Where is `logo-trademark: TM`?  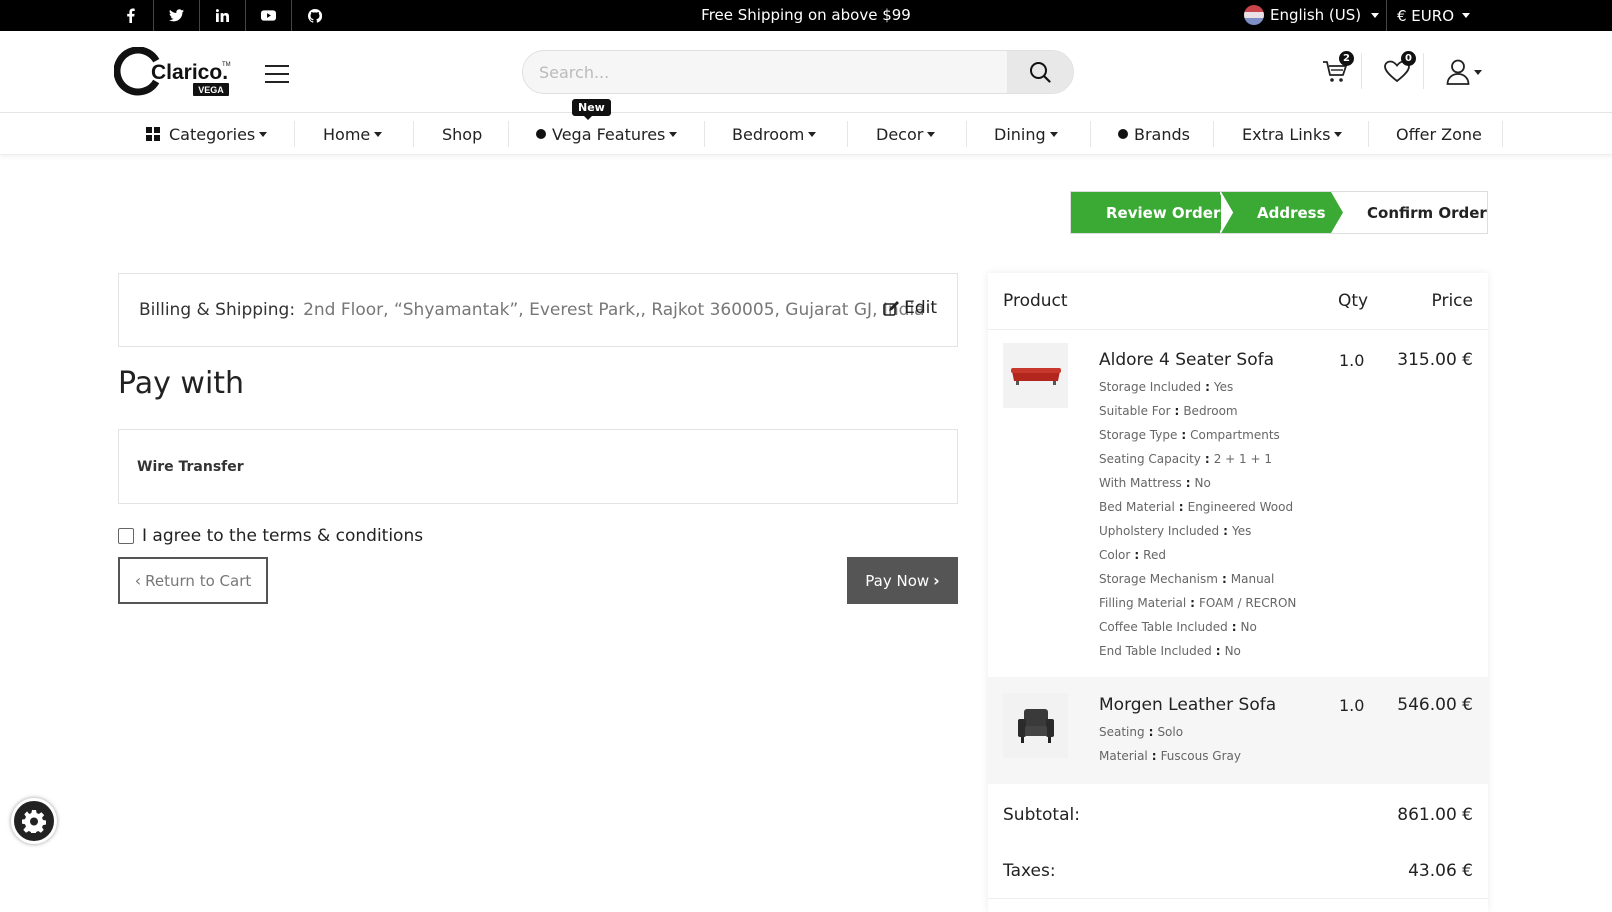 logo-trademark: TM is located at coordinates (226, 65).